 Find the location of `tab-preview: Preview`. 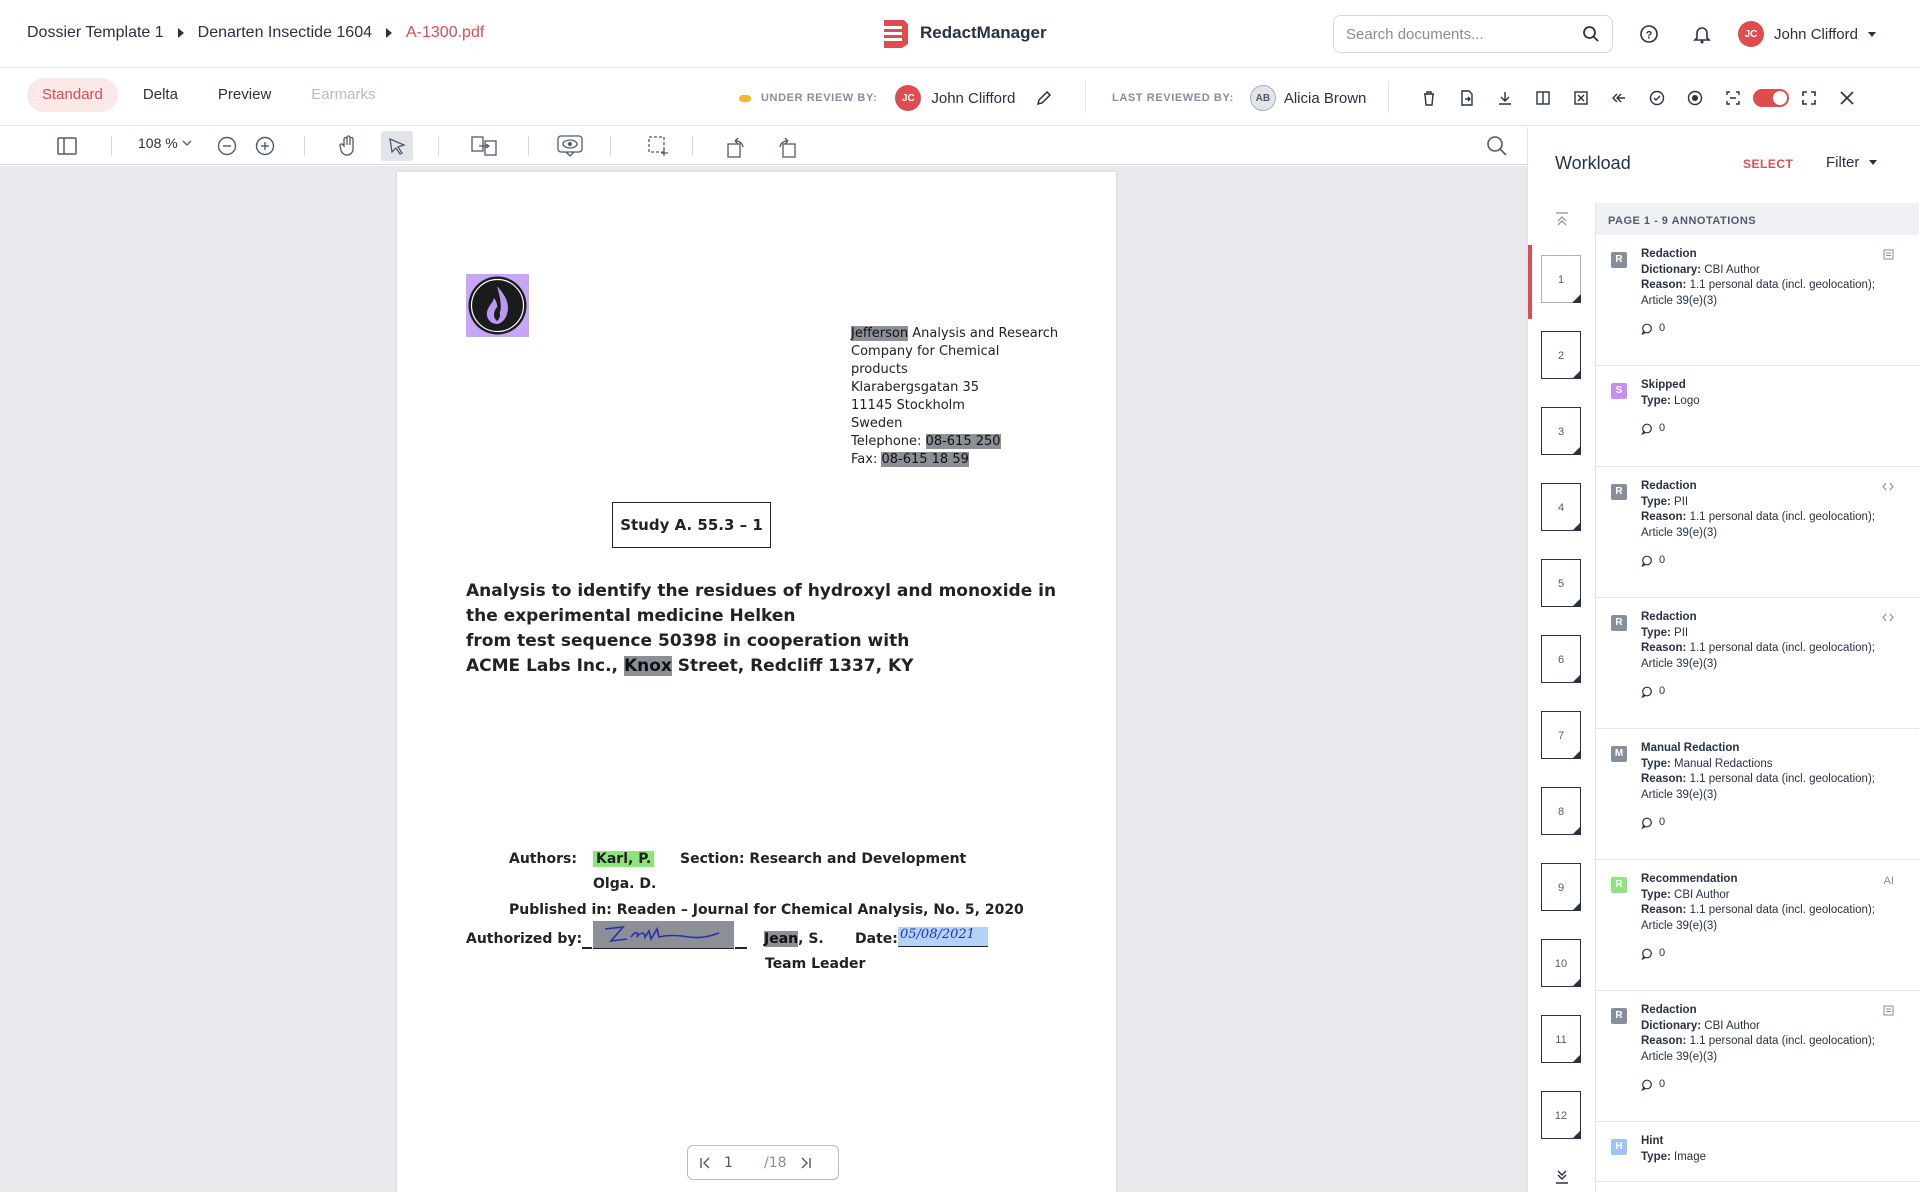

tab-preview: Preview is located at coordinates (244, 95).